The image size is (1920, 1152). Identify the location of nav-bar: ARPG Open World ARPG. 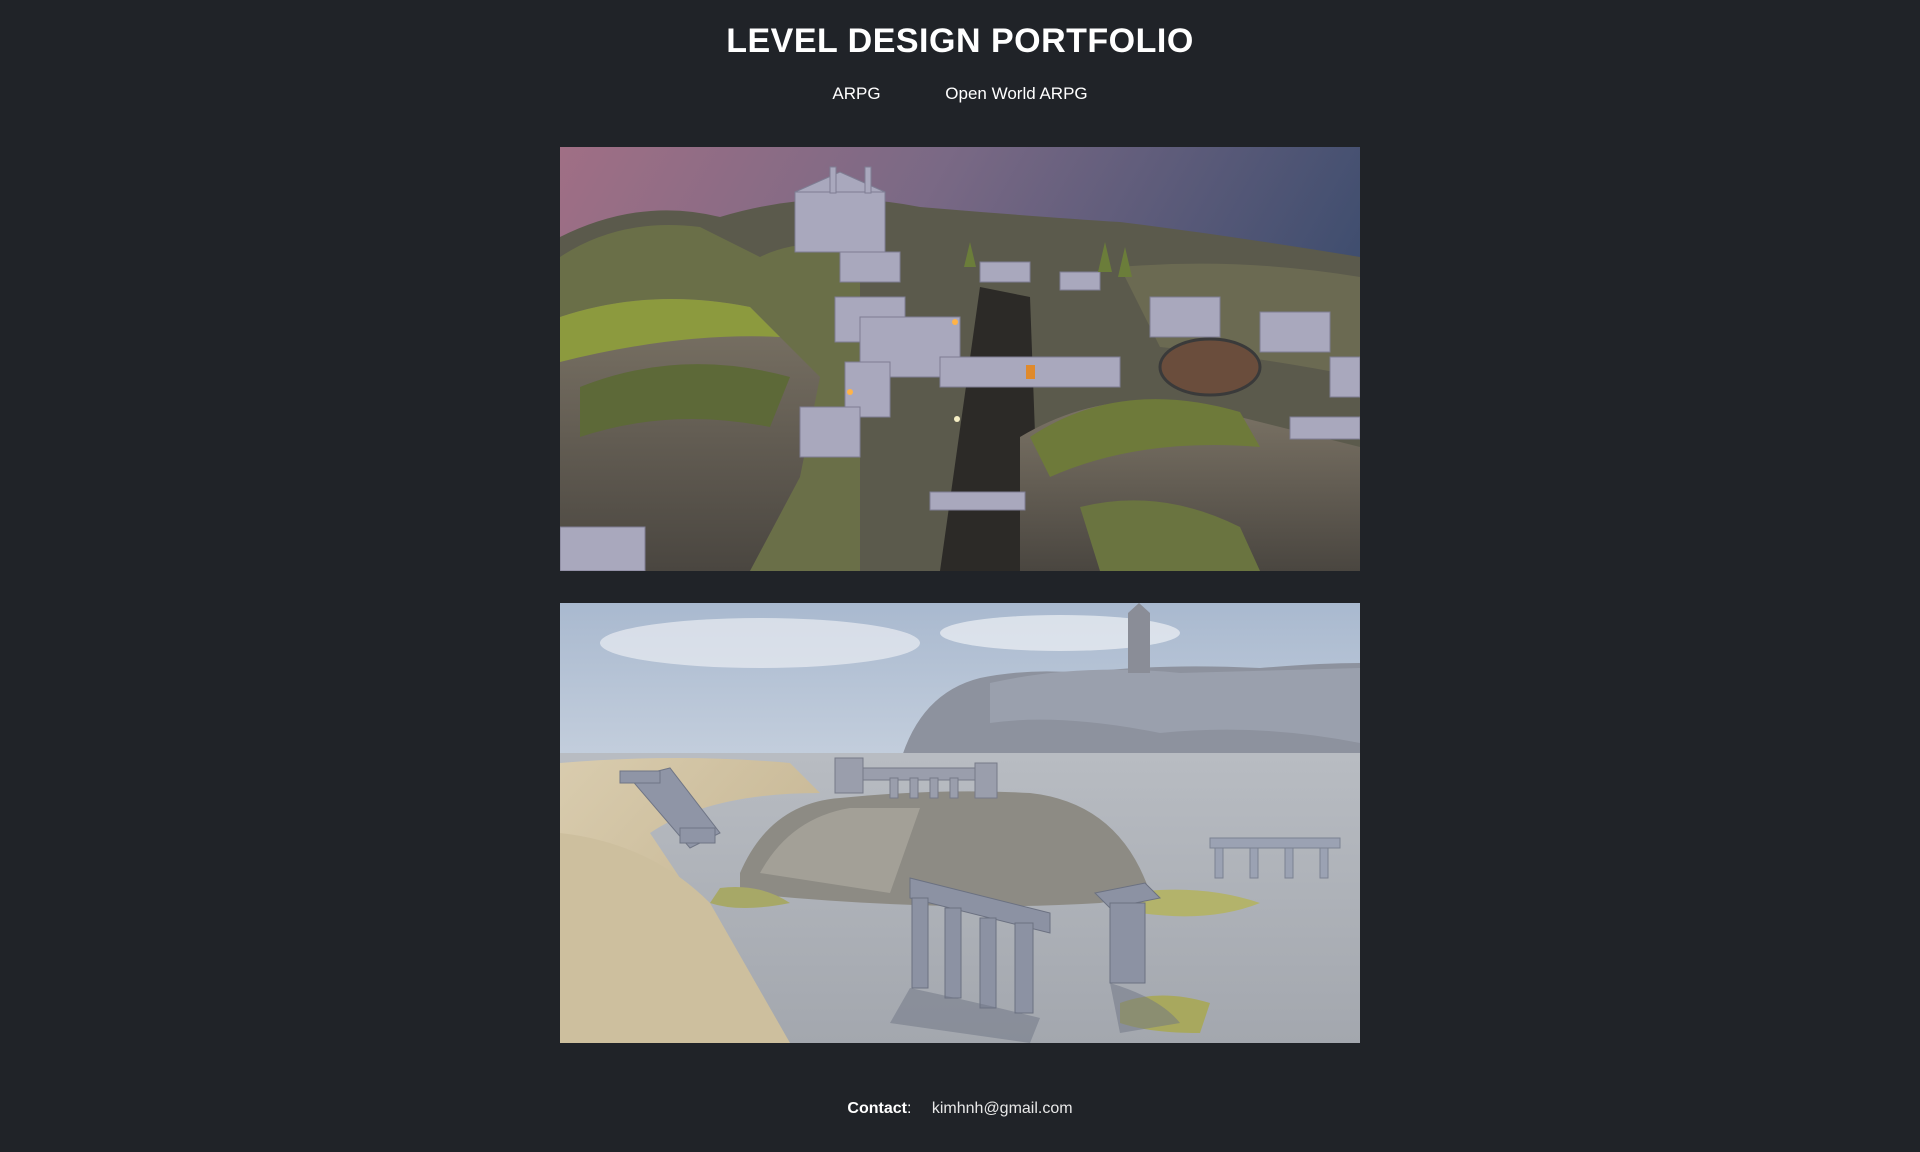
(960, 94).